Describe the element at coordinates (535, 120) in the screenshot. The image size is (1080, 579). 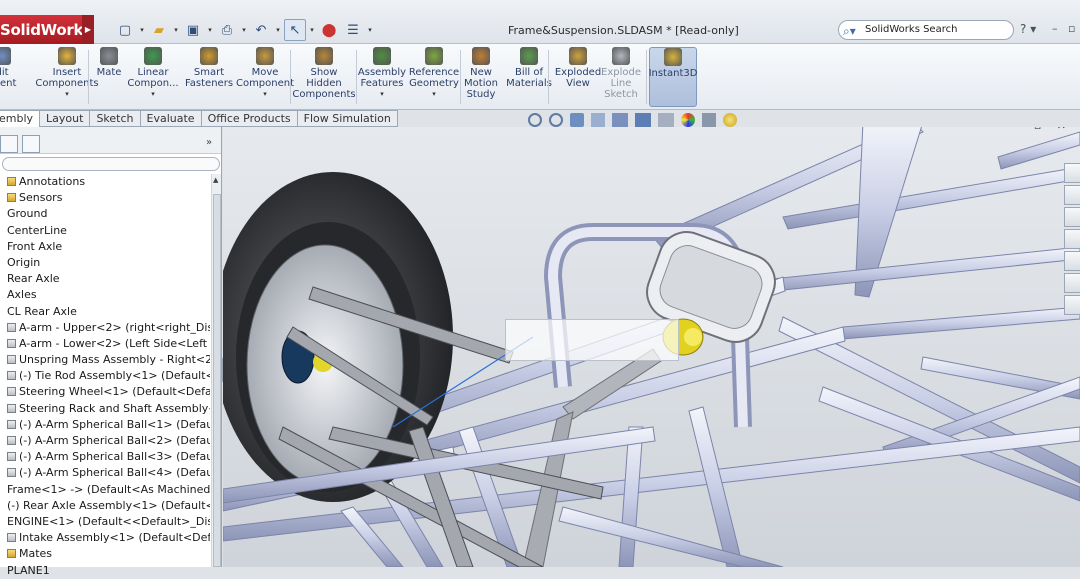
I see `zoom-to-fit-icon` at that location.